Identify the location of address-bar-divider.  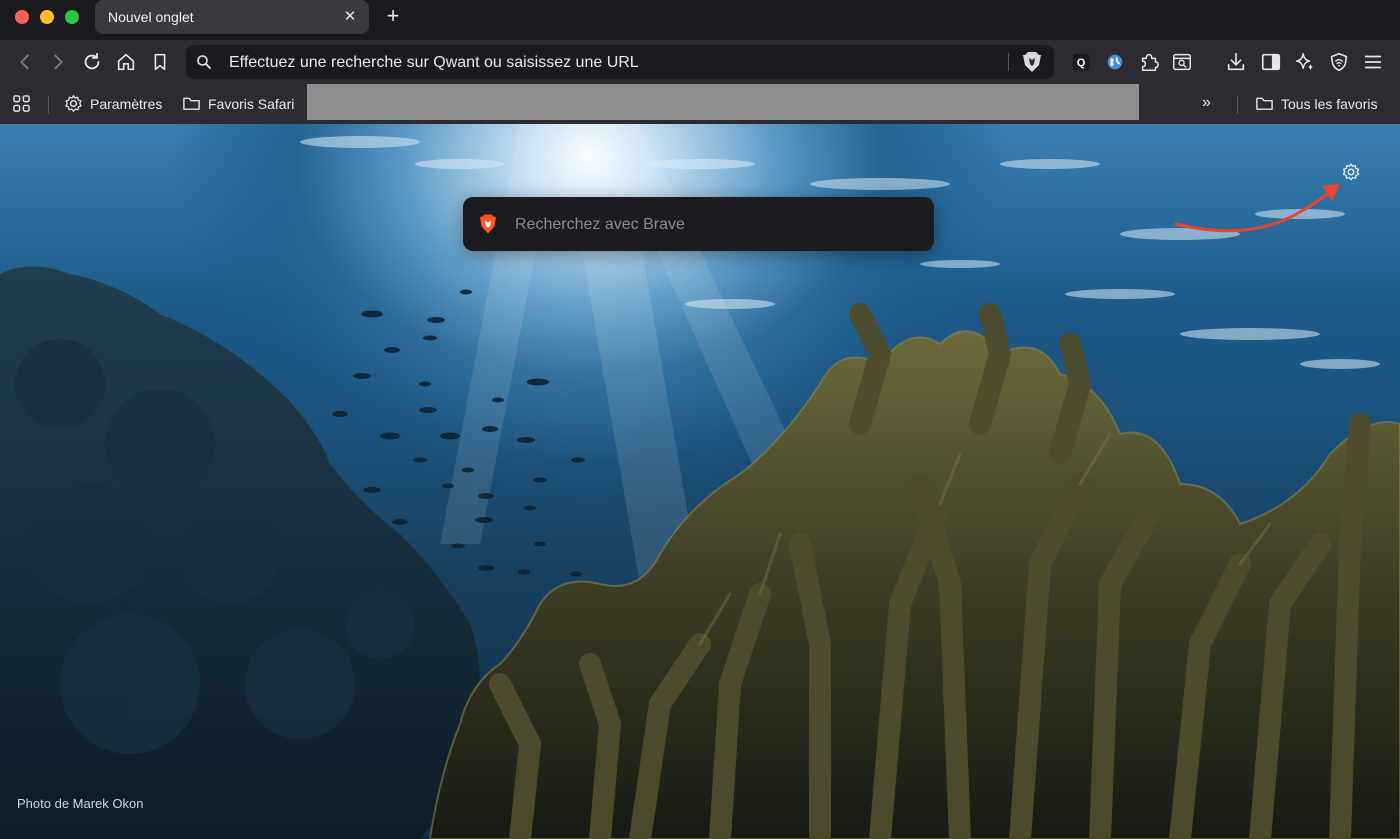
(1008, 62).